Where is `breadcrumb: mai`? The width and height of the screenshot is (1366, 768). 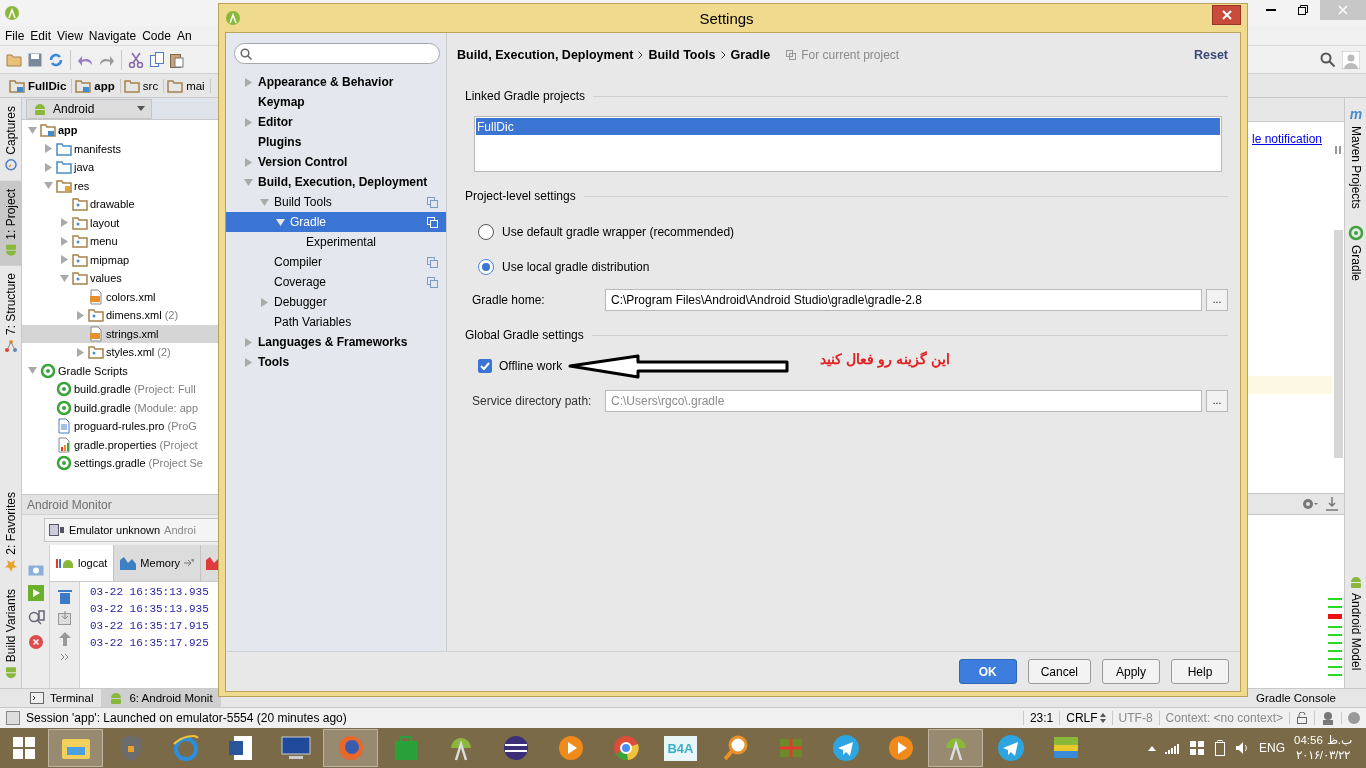
breadcrumb: mai is located at coordinates (188, 85).